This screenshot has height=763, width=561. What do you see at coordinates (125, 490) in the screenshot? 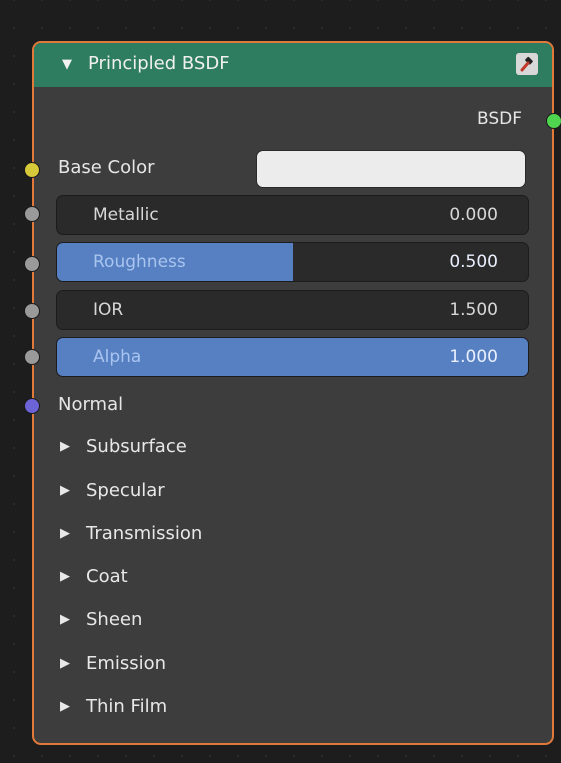
I see `panel-label: Specular` at bounding box center [125, 490].